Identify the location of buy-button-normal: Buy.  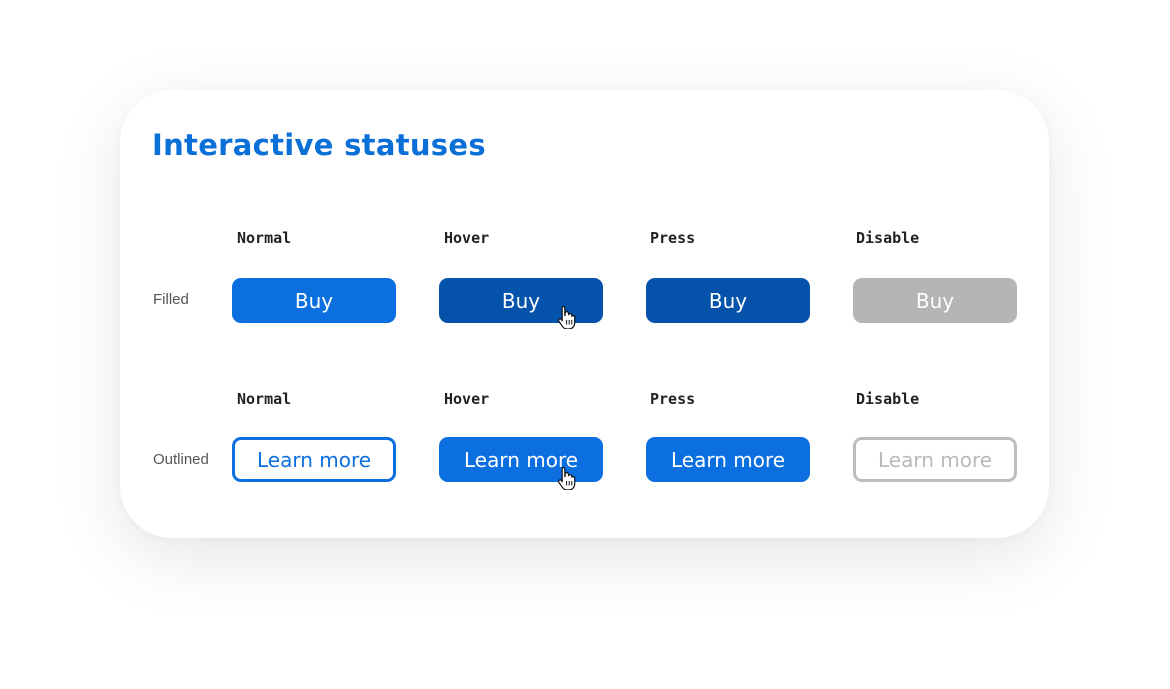
(314, 300).